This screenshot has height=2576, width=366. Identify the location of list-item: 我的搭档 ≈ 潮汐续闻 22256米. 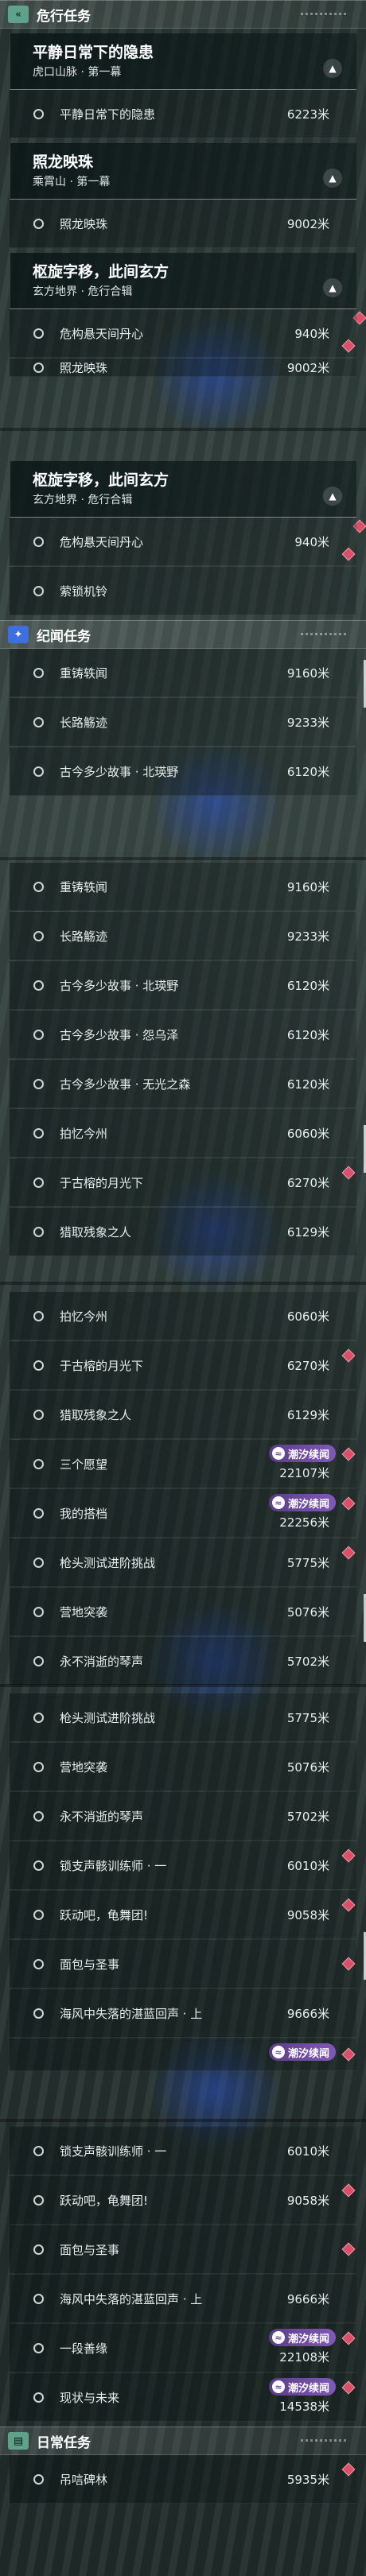
(183, 1513).